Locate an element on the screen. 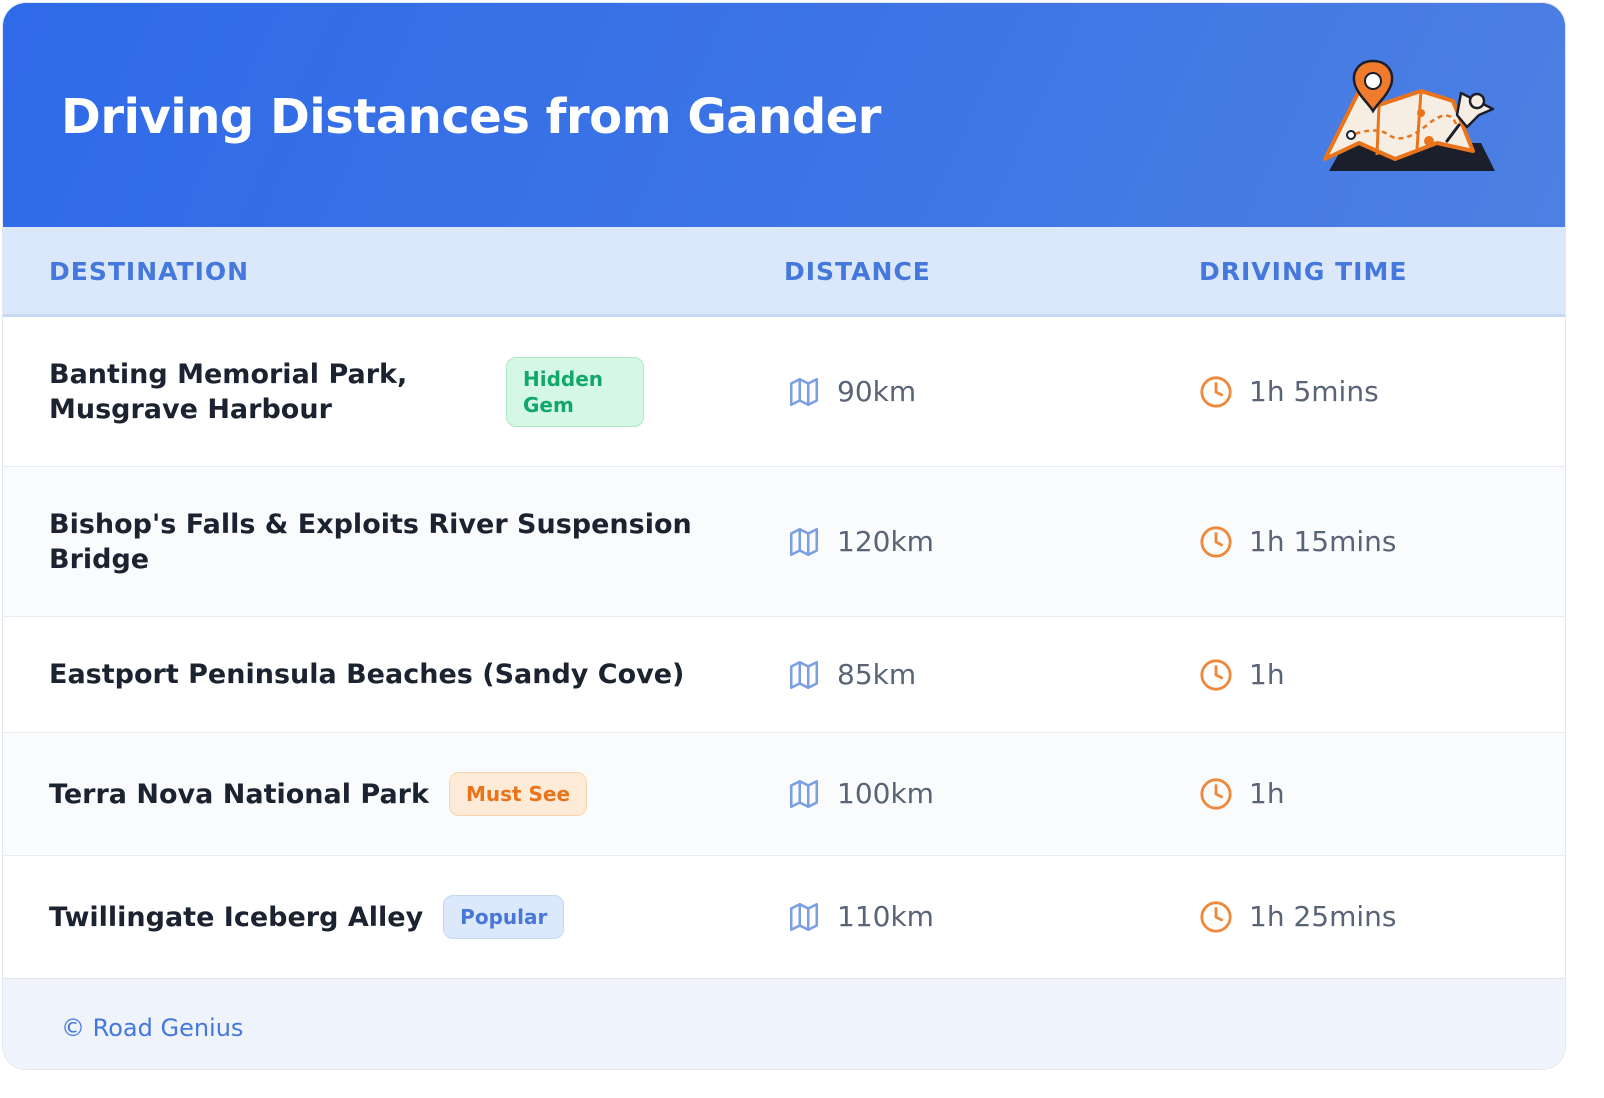  badge-label-line: Hidden is located at coordinates (563, 379).